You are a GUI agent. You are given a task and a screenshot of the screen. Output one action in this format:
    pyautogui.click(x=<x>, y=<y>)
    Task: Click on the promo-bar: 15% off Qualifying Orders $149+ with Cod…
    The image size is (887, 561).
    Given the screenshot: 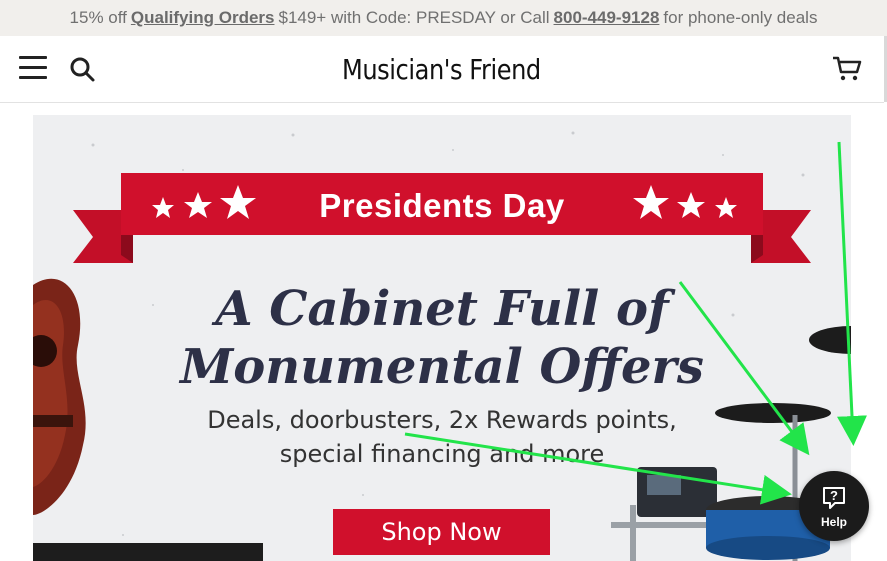 What is the action you would take?
    pyautogui.click(x=443, y=18)
    